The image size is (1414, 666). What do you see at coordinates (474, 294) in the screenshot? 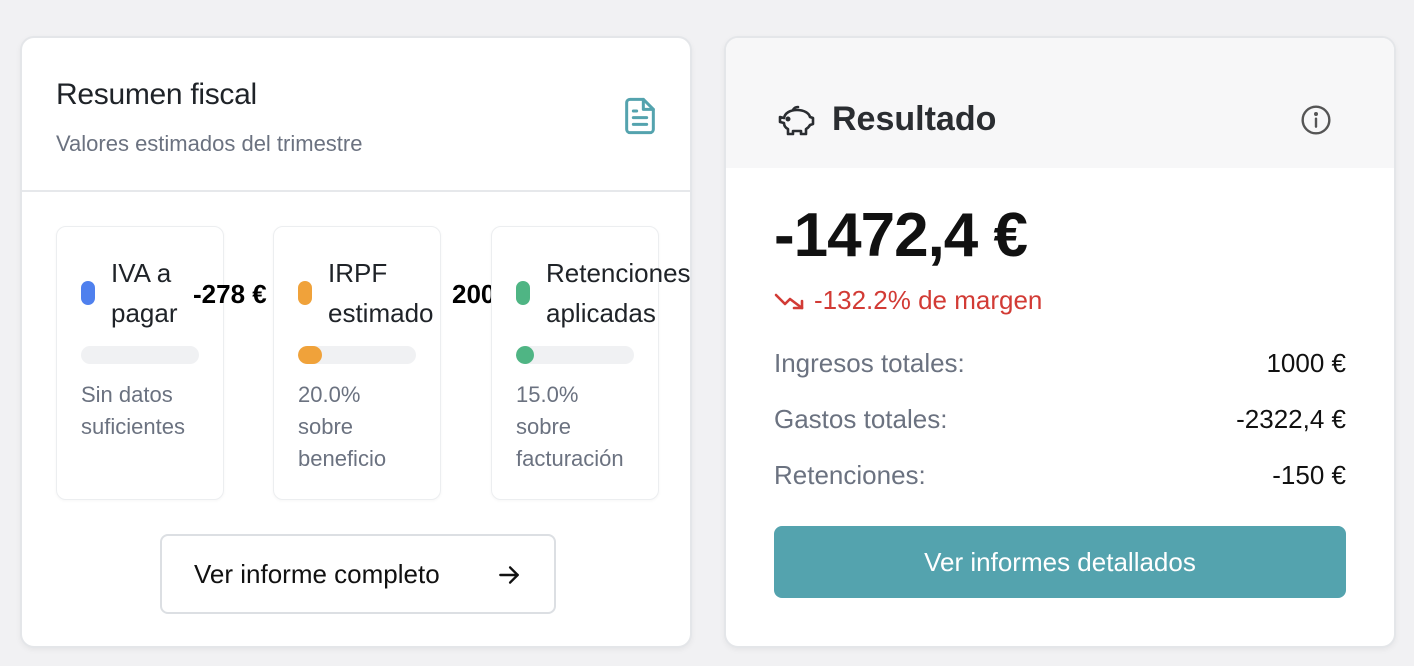
I see `stat-value-irpf: 200` at bounding box center [474, 294].